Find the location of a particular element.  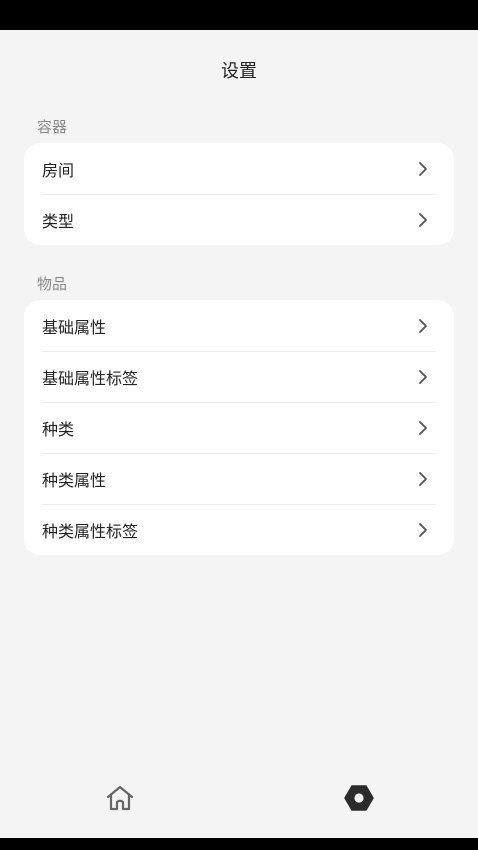

nav-home-button is located at coordinates (120, 798).